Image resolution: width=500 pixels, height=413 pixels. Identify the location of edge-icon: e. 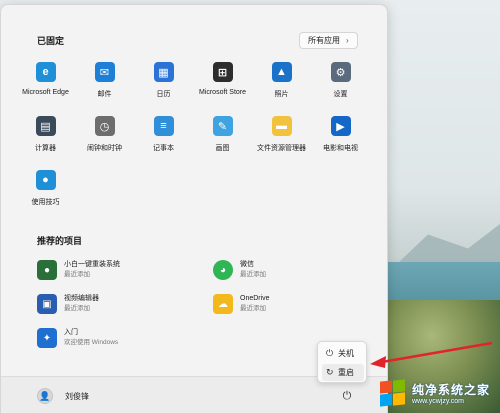
(45, 72).